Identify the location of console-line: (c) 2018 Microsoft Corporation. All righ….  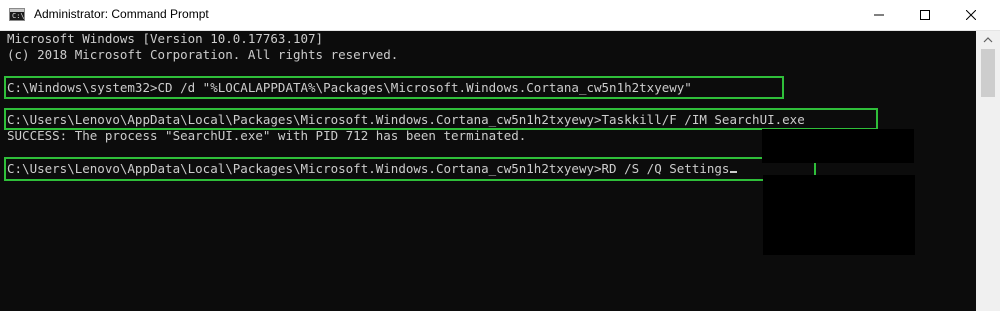
(203, 54).